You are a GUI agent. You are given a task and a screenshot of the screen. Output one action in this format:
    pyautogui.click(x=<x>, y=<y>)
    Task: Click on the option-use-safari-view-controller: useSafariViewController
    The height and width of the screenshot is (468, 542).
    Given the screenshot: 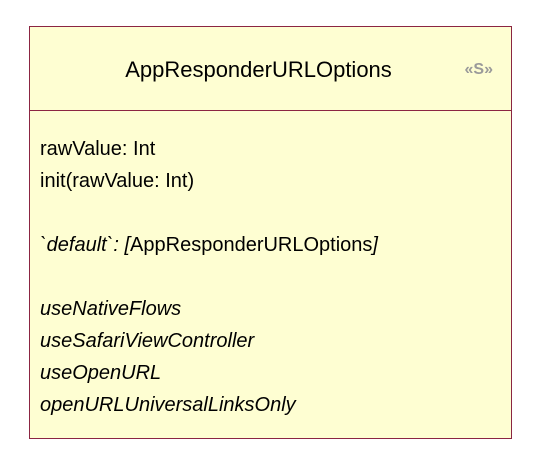 What is the action you would take?
    pyautogui.click(x=147, y=341)
    